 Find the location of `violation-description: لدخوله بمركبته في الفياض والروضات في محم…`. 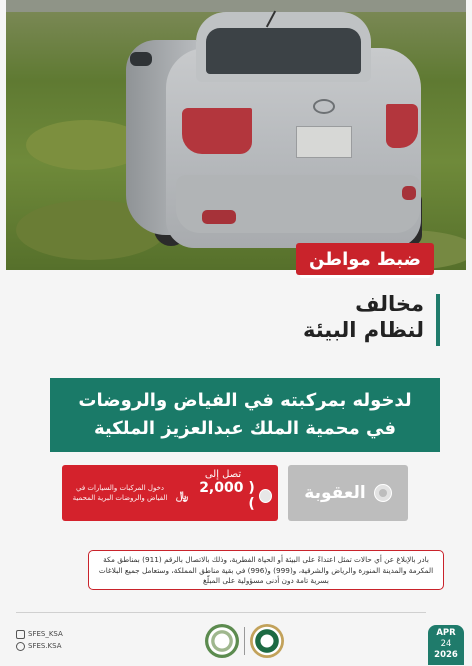

violation-description: لدخوله بمركبته في الفياض والروضات في محم… is located at coordinates (245, 415).